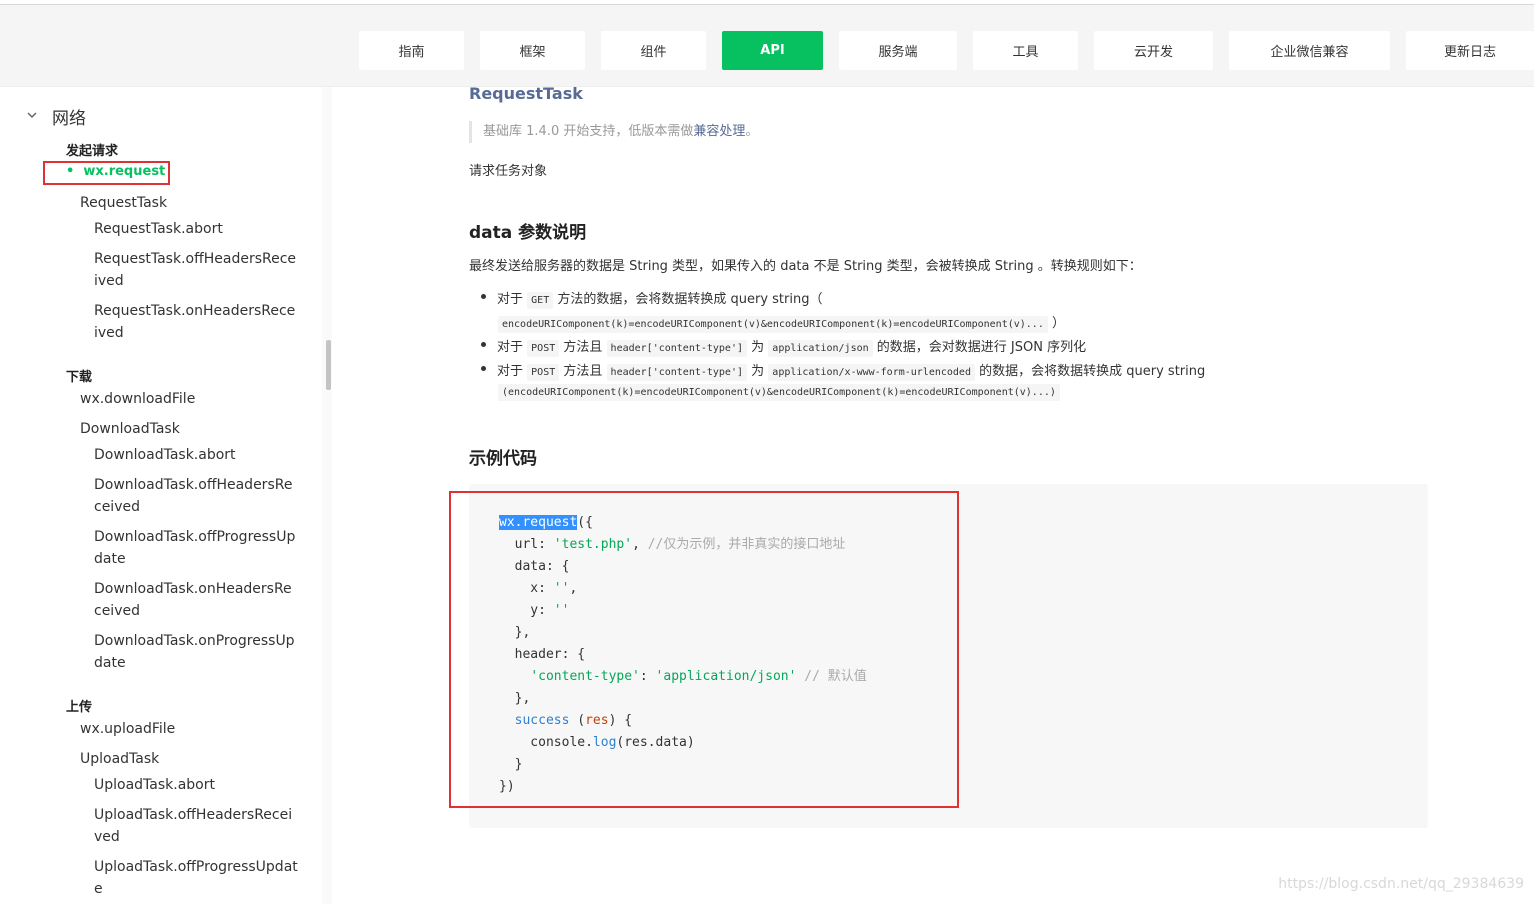  Describe the element at coordinates (196, 652) in the screenshot. I see `sidebar-item-downloadtask-onprogressupdate: DownloadTask.onProgressUpdate` at that location.